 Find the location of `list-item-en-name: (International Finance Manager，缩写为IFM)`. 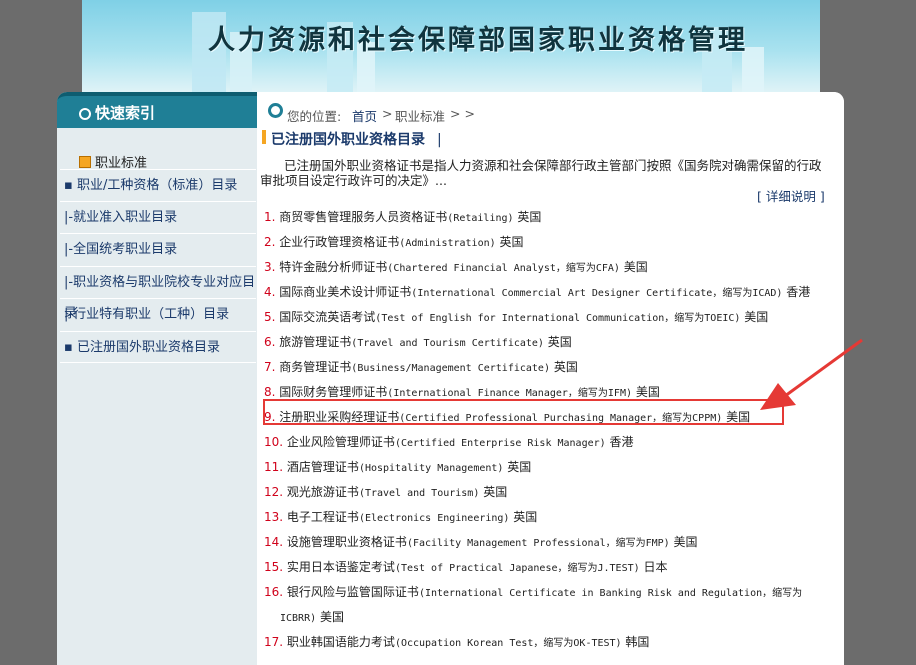

list-item-en-name: (International Finance Manager，缩写为IFM) is located at coordinates (509, 393).